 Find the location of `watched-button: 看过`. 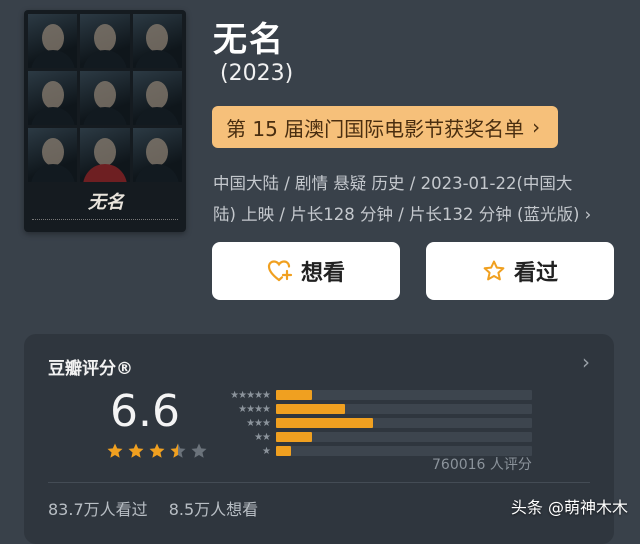

watched-button: 看过 is located at coordinates (520, 271).